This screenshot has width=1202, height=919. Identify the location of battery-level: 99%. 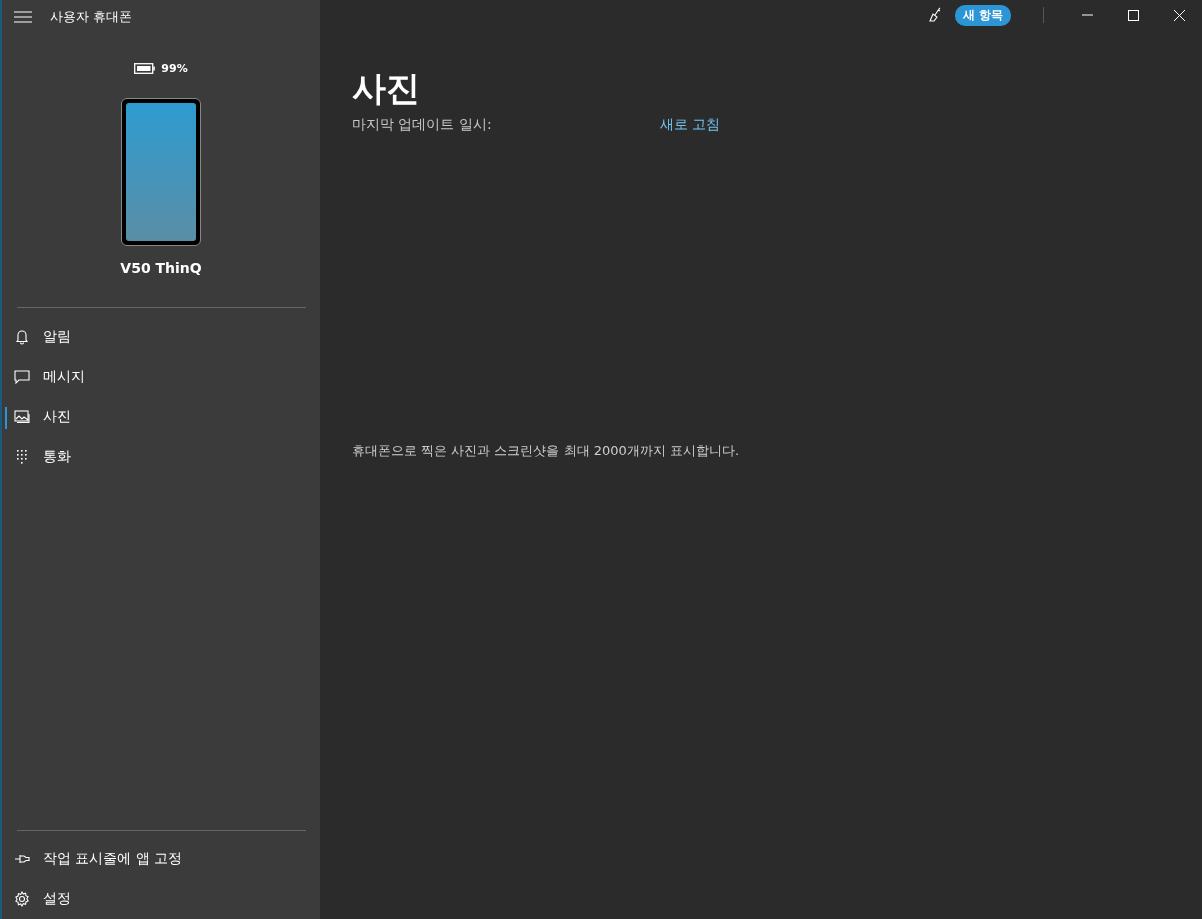
(174, 68).